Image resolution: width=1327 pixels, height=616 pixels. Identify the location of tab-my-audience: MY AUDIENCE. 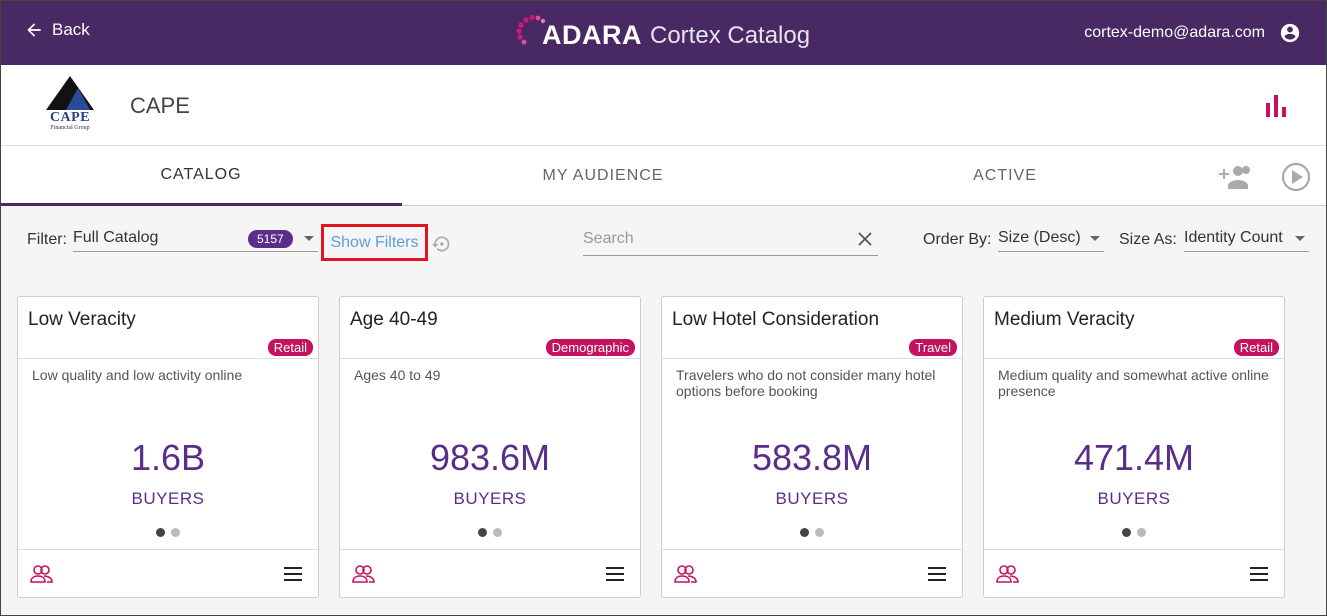
(603, 176).